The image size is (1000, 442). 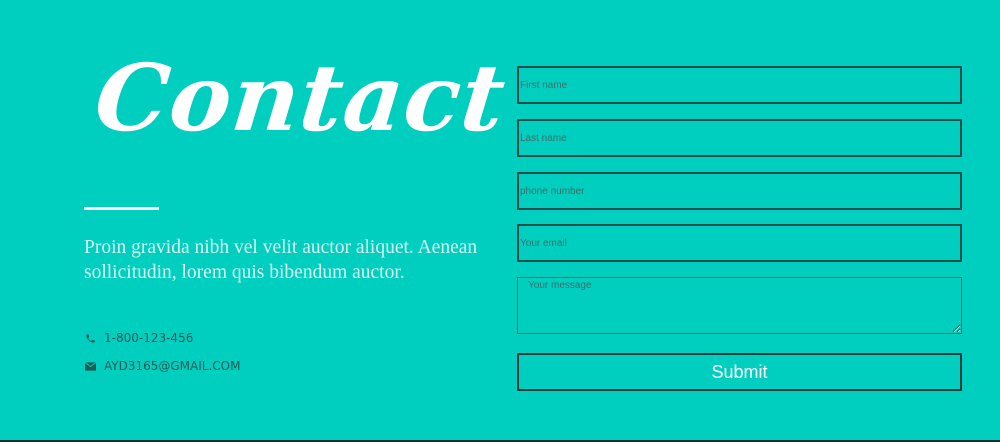 What do you see at coordinates (739, 85) in the screenshot?
I see `first-name-input` at bounding box center [739, 85].